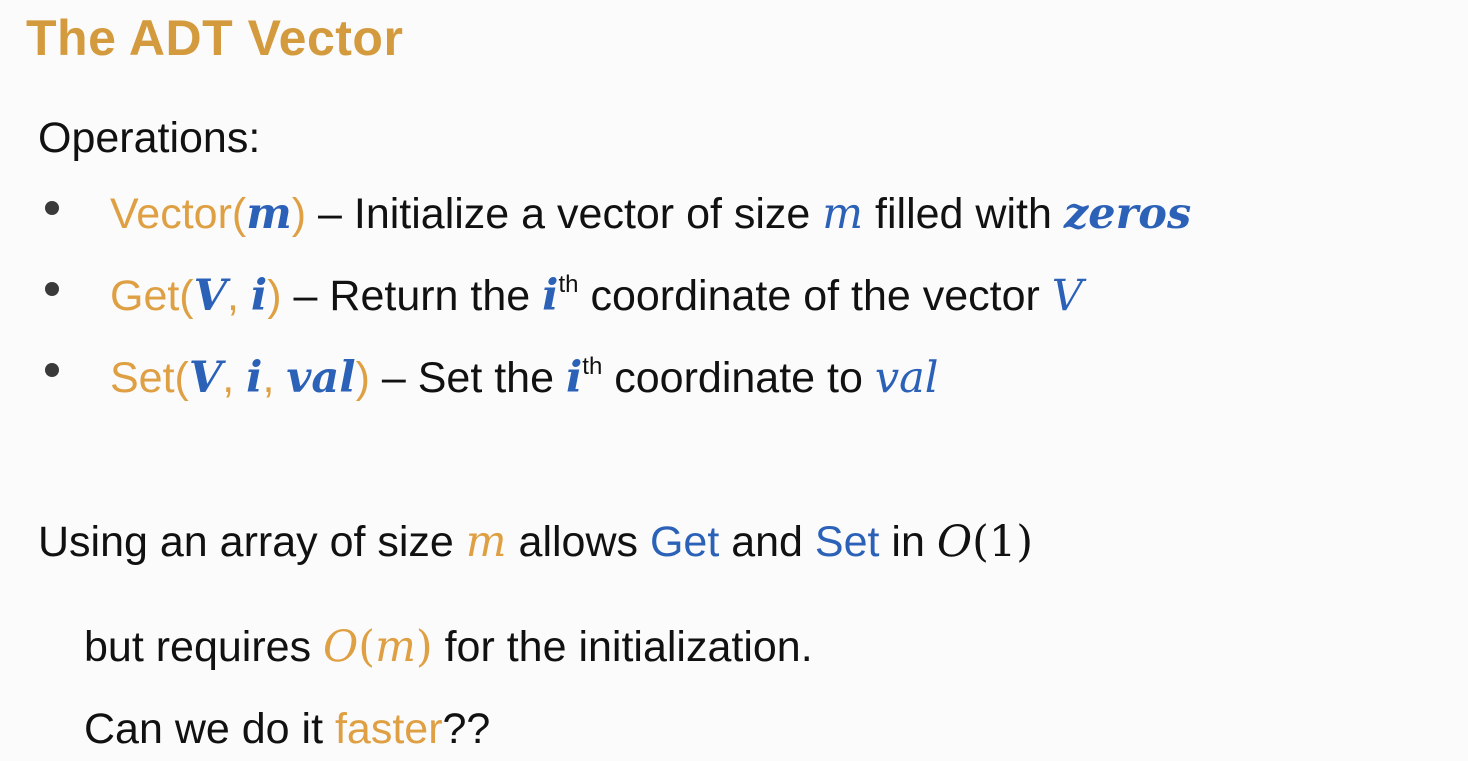  Describe the element at coordinates (1003, 542) in the screenshot. I see `big-o-argument: (1)` at that location.